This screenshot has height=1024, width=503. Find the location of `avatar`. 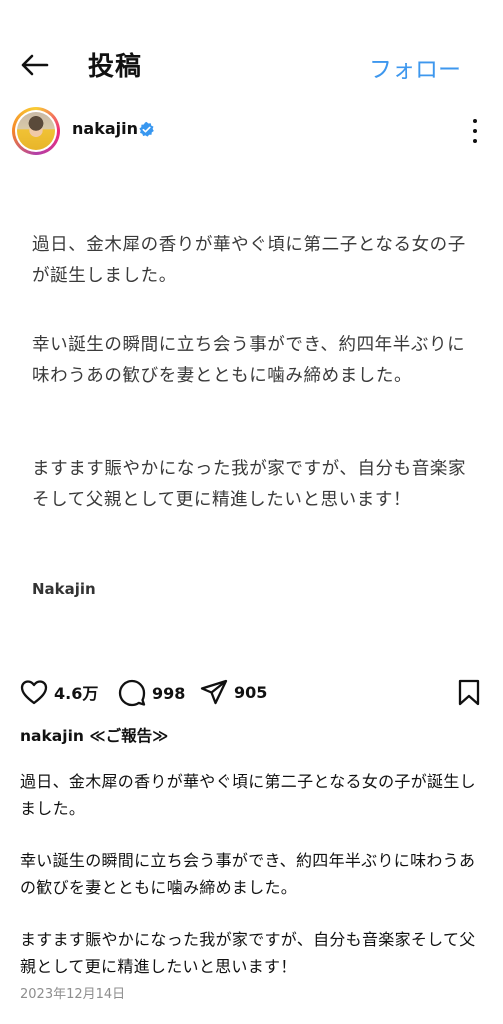

avatar is located at coordinates (36, 131).